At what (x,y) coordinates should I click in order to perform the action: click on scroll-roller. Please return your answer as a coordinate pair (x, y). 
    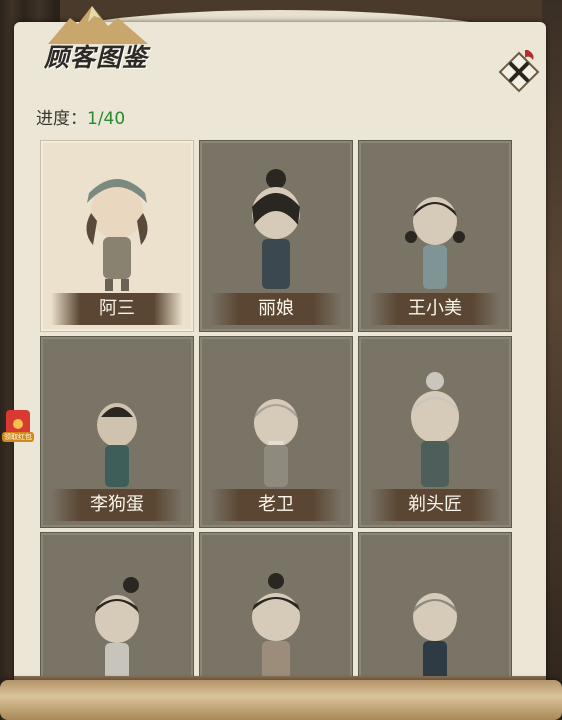
    Looking at the image, I should click on (281, 700).